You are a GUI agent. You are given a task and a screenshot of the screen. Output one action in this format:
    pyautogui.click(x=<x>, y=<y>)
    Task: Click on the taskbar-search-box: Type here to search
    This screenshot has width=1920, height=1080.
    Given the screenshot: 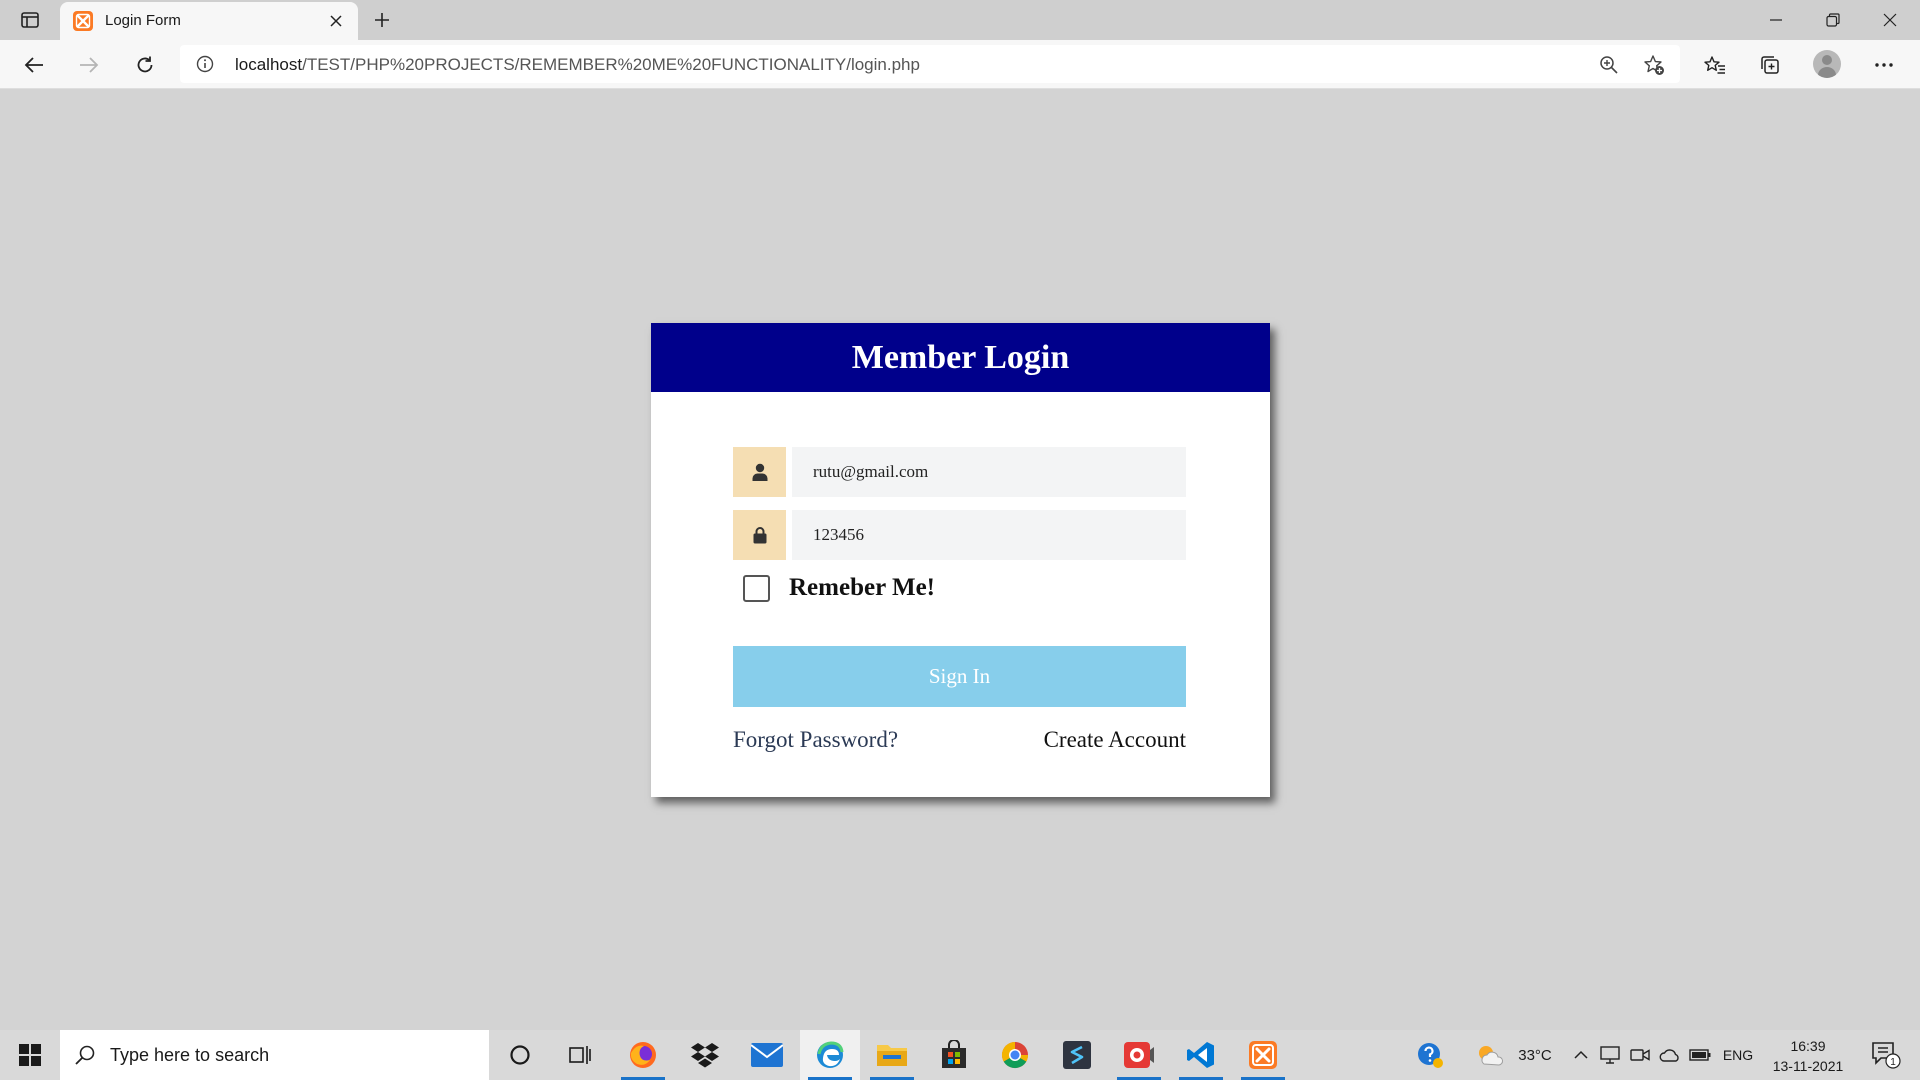 What is the action you would take?
    pyautogui.click(x=274, y=1055)
    